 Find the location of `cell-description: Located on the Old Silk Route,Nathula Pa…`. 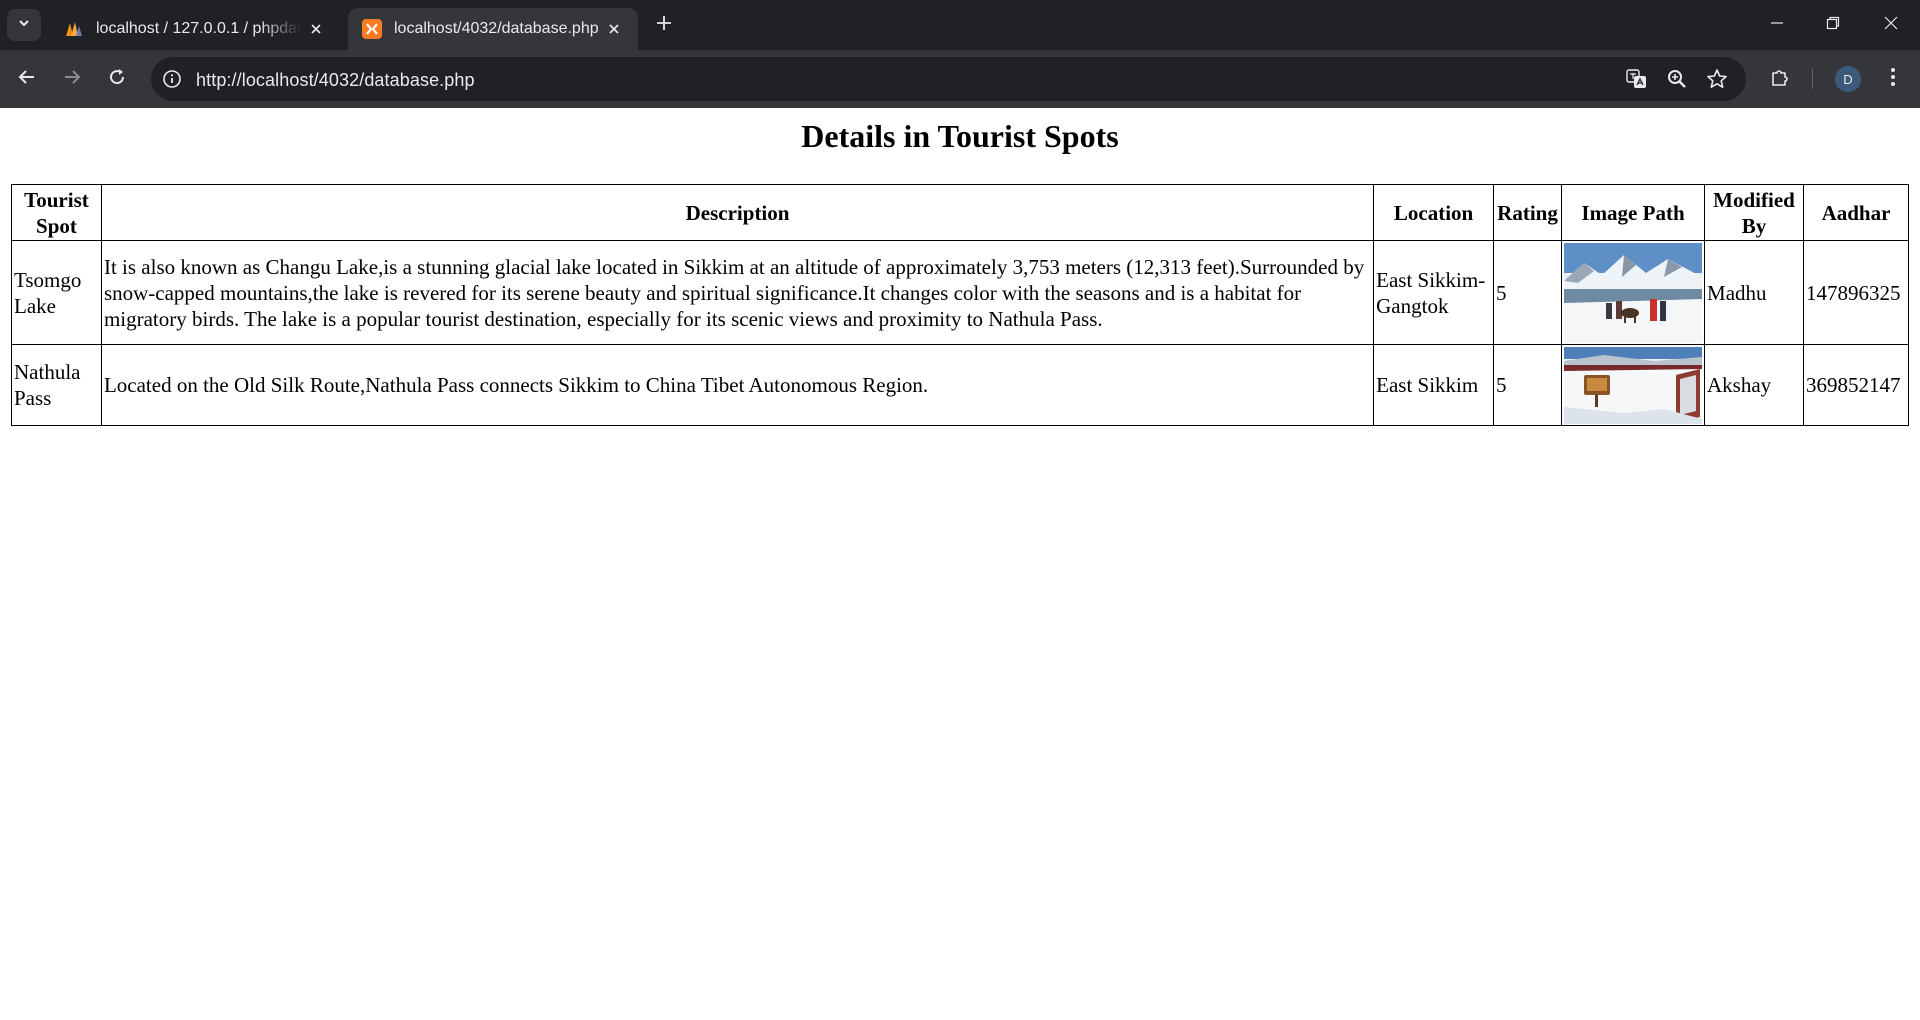

cell-description: Located on the Old Silk Route,Nathula Pa… is located at coordinates (737, 385).